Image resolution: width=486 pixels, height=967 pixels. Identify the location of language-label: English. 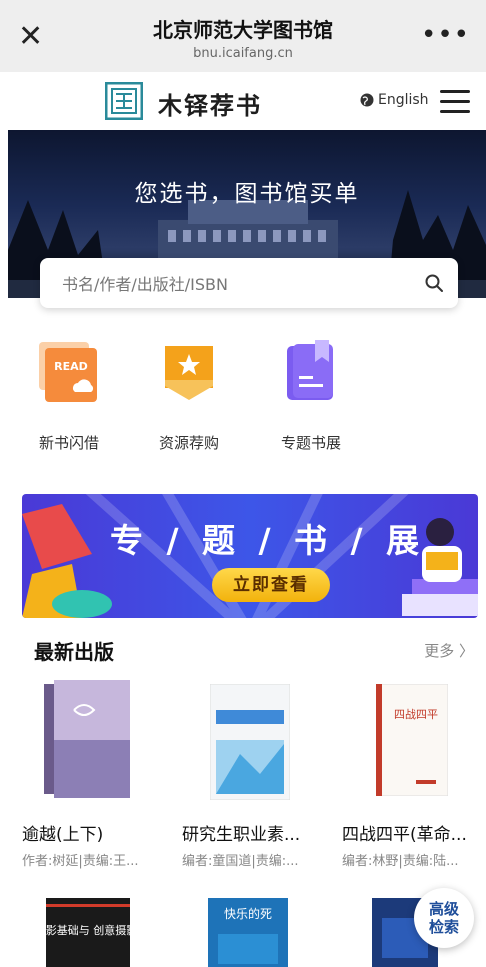
(403, 100).